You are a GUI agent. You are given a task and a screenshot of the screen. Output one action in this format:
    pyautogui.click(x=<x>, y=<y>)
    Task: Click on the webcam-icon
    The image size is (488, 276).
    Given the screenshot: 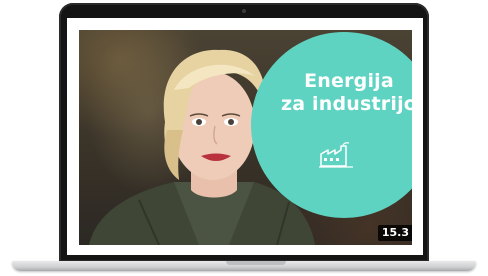 What is the action you would take?
    pyautogui.click(x=244, y=11)
    